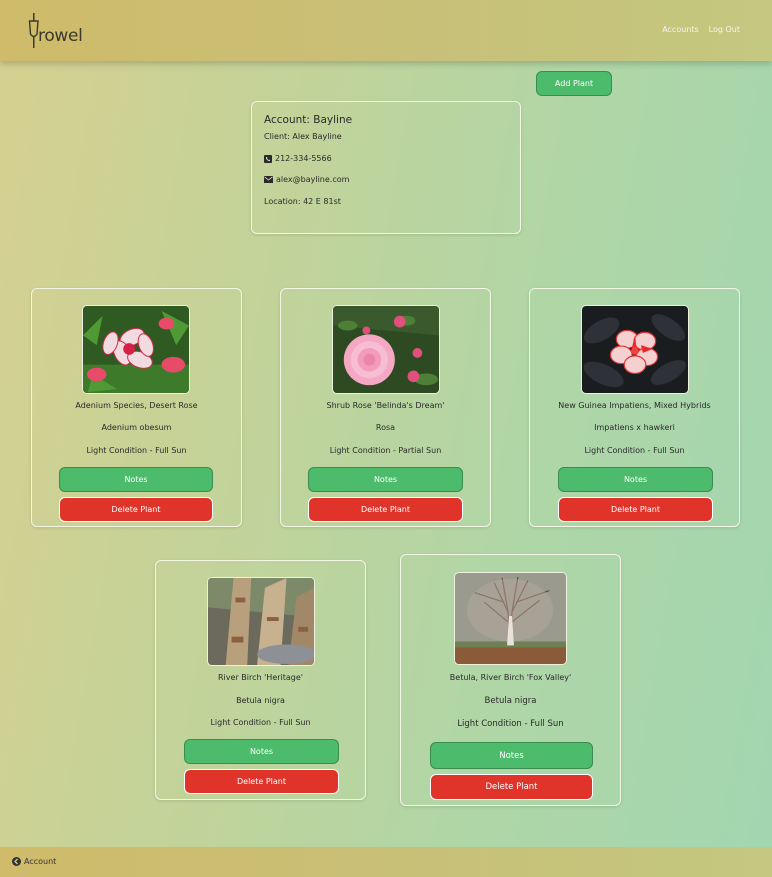  I want to click on plant-botanical-name: Impatiens x hawkeri, so click(634, 427).